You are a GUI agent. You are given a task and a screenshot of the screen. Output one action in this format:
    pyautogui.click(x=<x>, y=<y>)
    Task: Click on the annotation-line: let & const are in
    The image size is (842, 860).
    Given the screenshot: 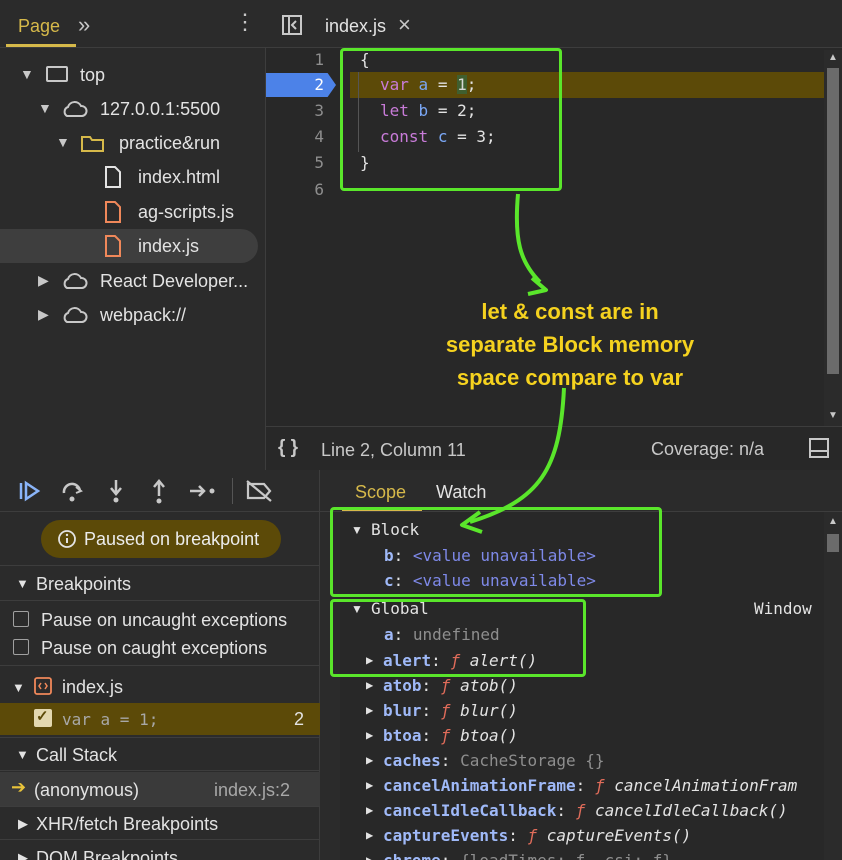 What is the action you would take?
    pyautogui.click(x=570, y=311)
    